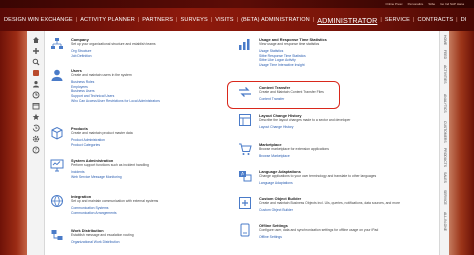 The image size is (474, 255). Describe the element at coordinates (464, 20) in the screenshot. I see `nav-item-di: DI` at that location.